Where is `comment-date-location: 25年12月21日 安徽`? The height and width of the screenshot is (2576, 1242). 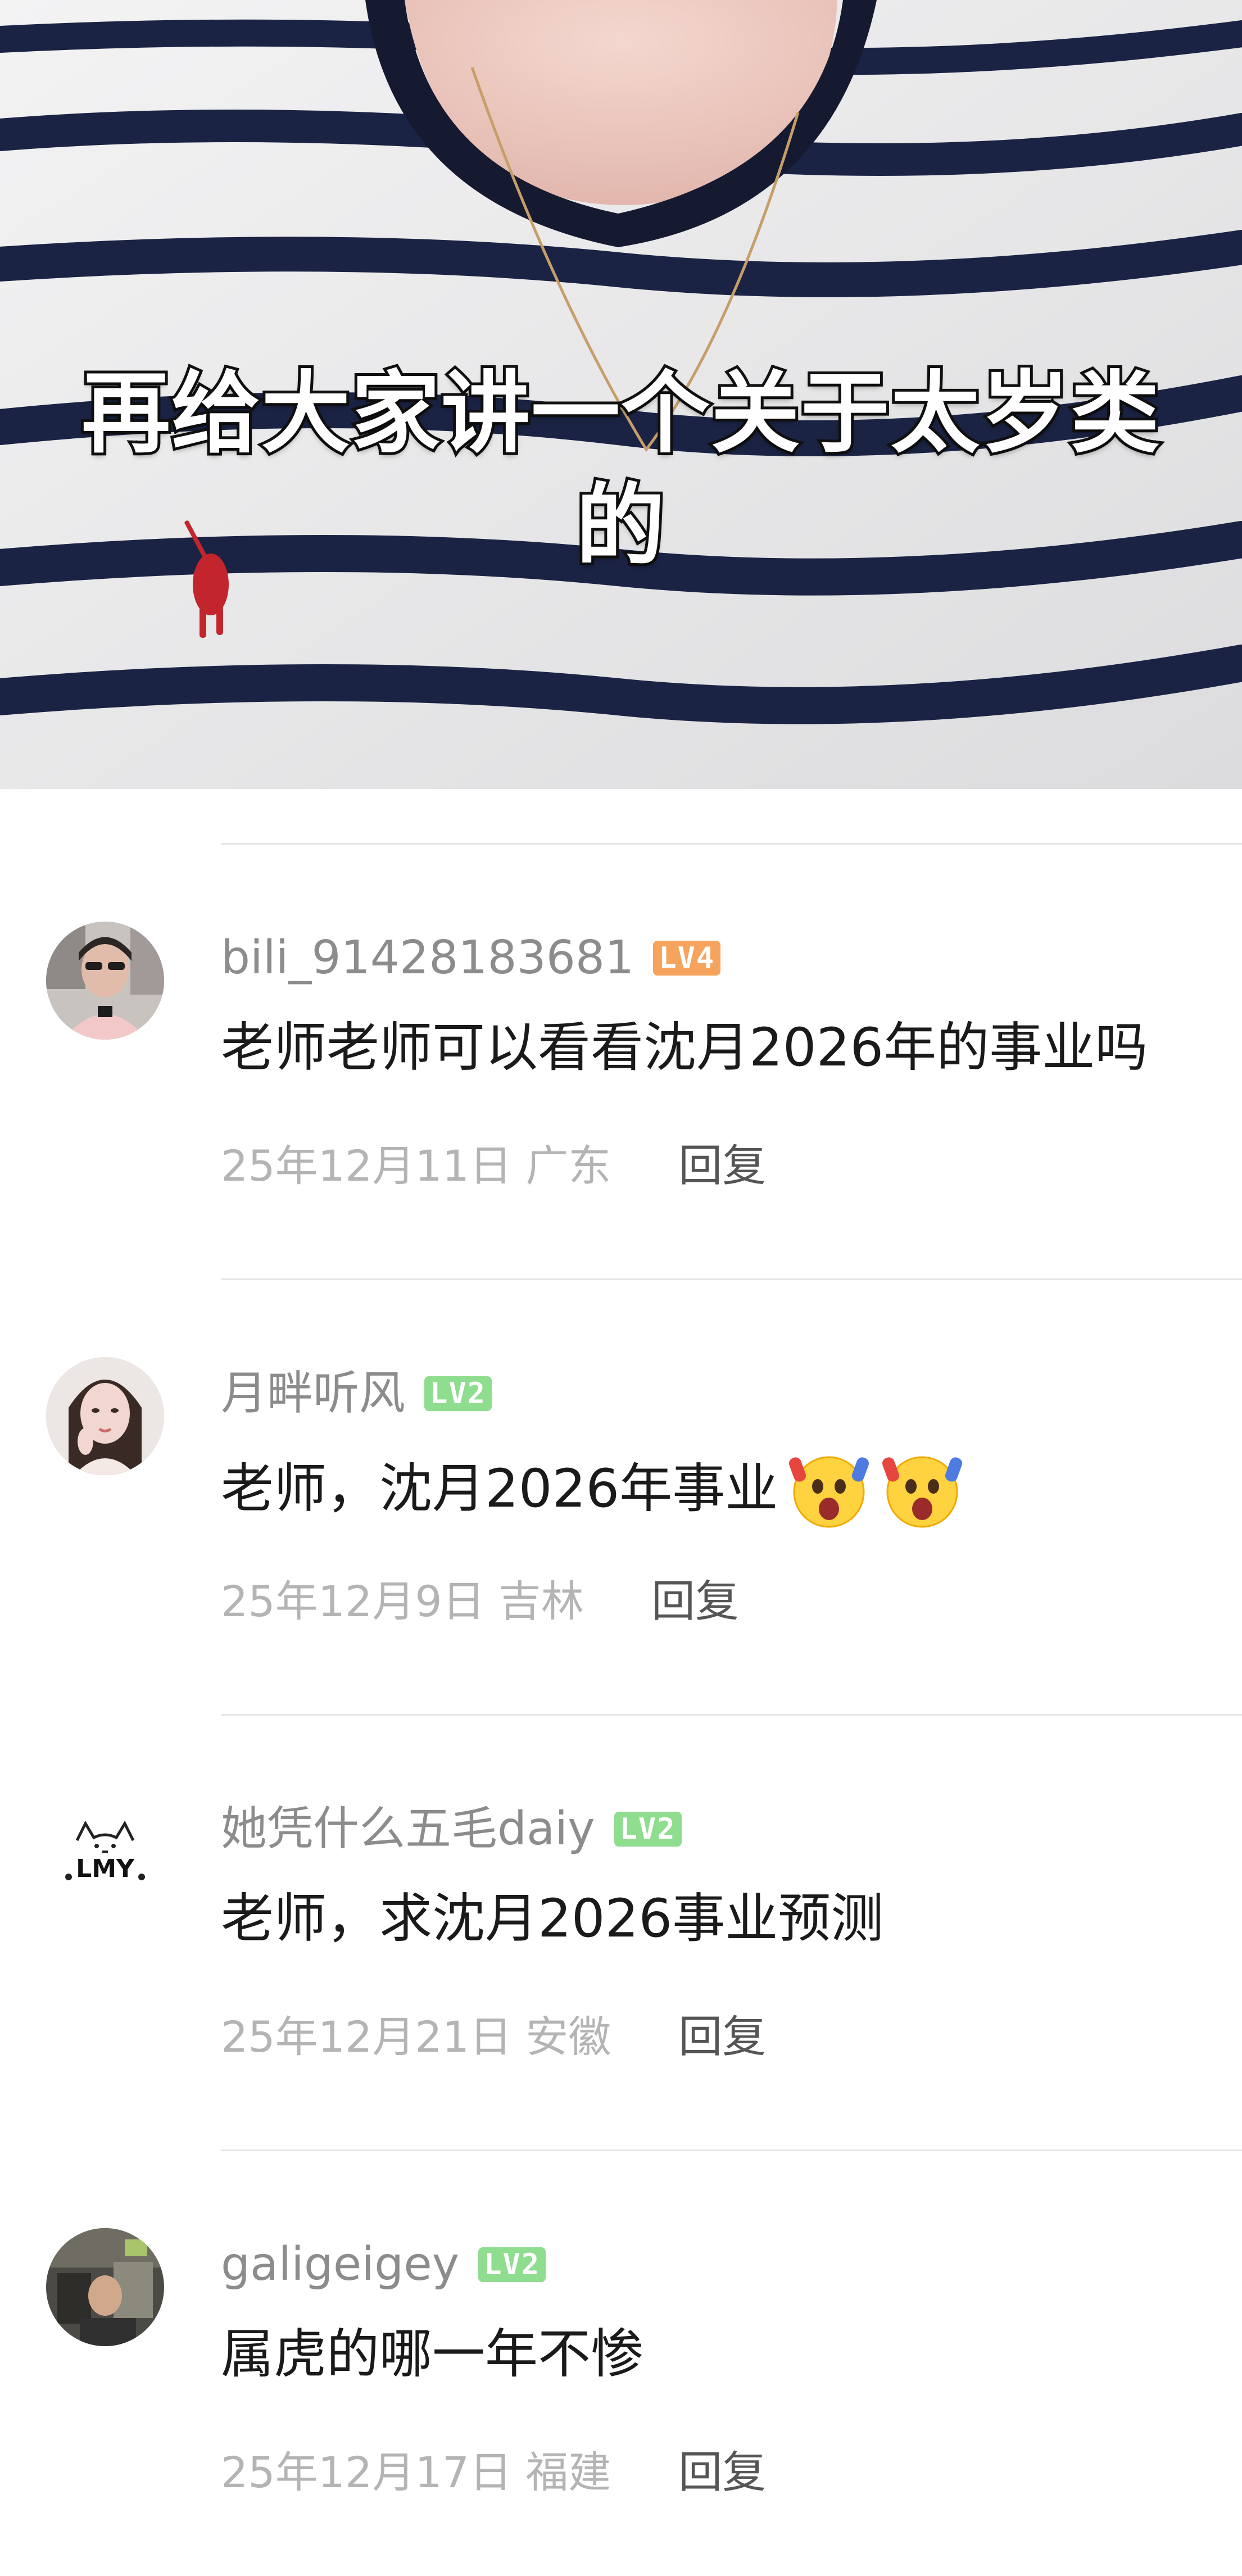
comment-date-location: 25年12月21日 安徽 is located at coordinates (416, 2037).